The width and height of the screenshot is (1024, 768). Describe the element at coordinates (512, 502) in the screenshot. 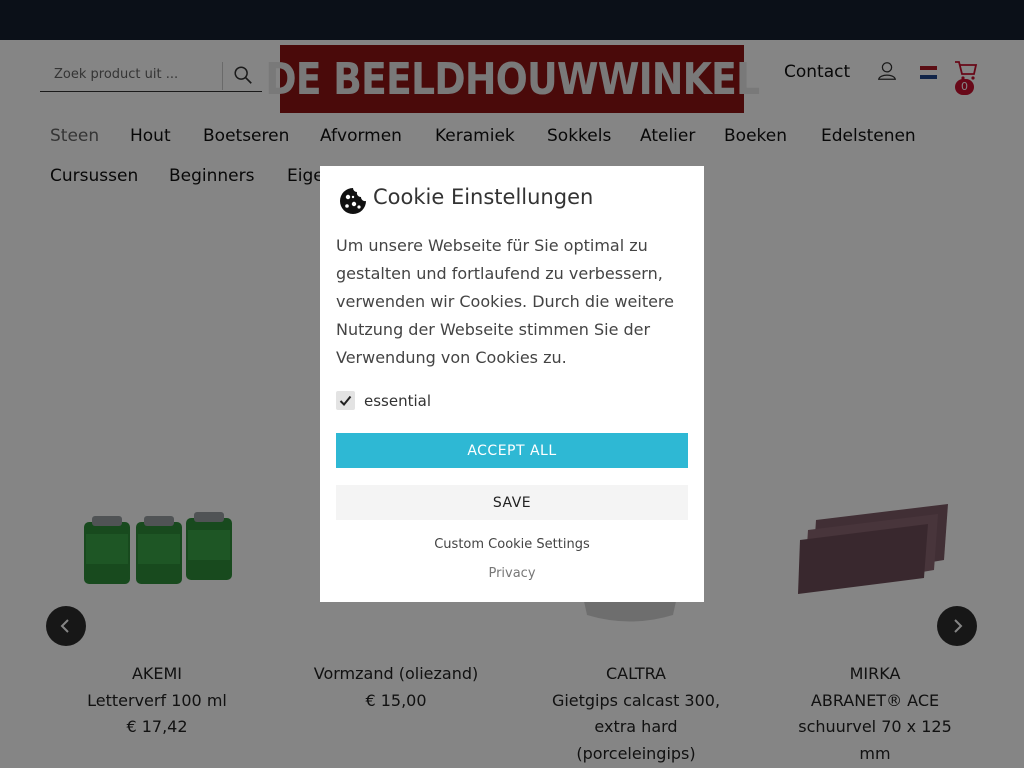

I see `save-button: SAVE` at that location.